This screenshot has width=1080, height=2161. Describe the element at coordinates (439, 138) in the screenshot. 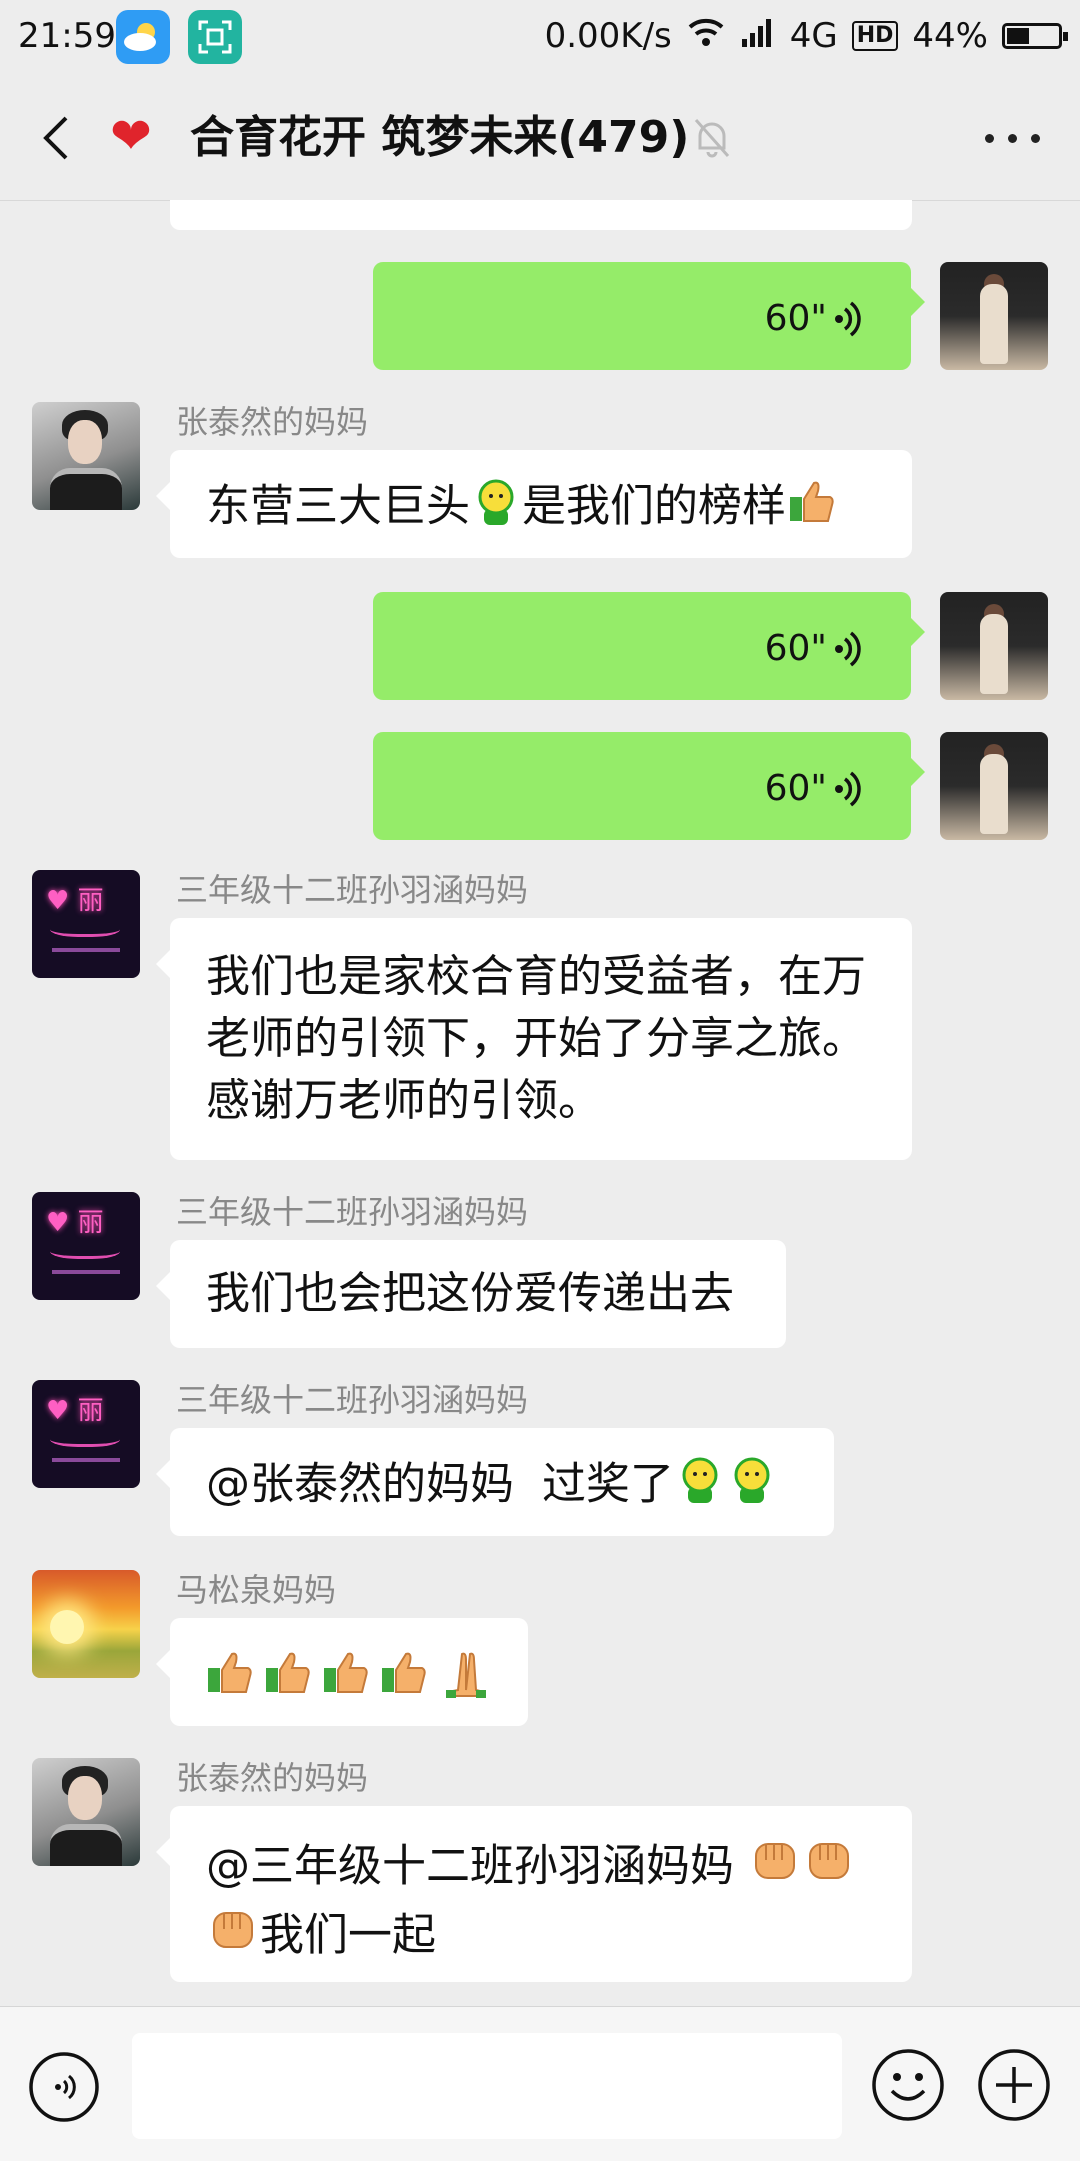

I see `chat-title: 合育花开 筑梦未来(479)` at that location.